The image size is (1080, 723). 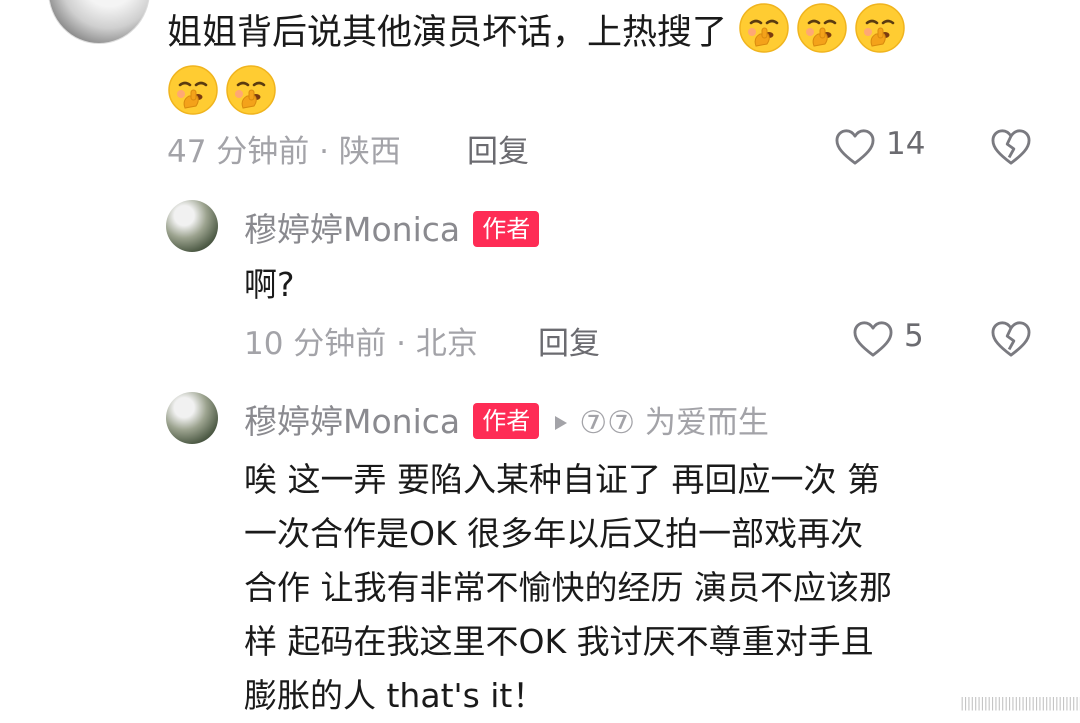 I want to click on reply-header: 穆婷婷Monica 作者, so click(x=392, y=227).